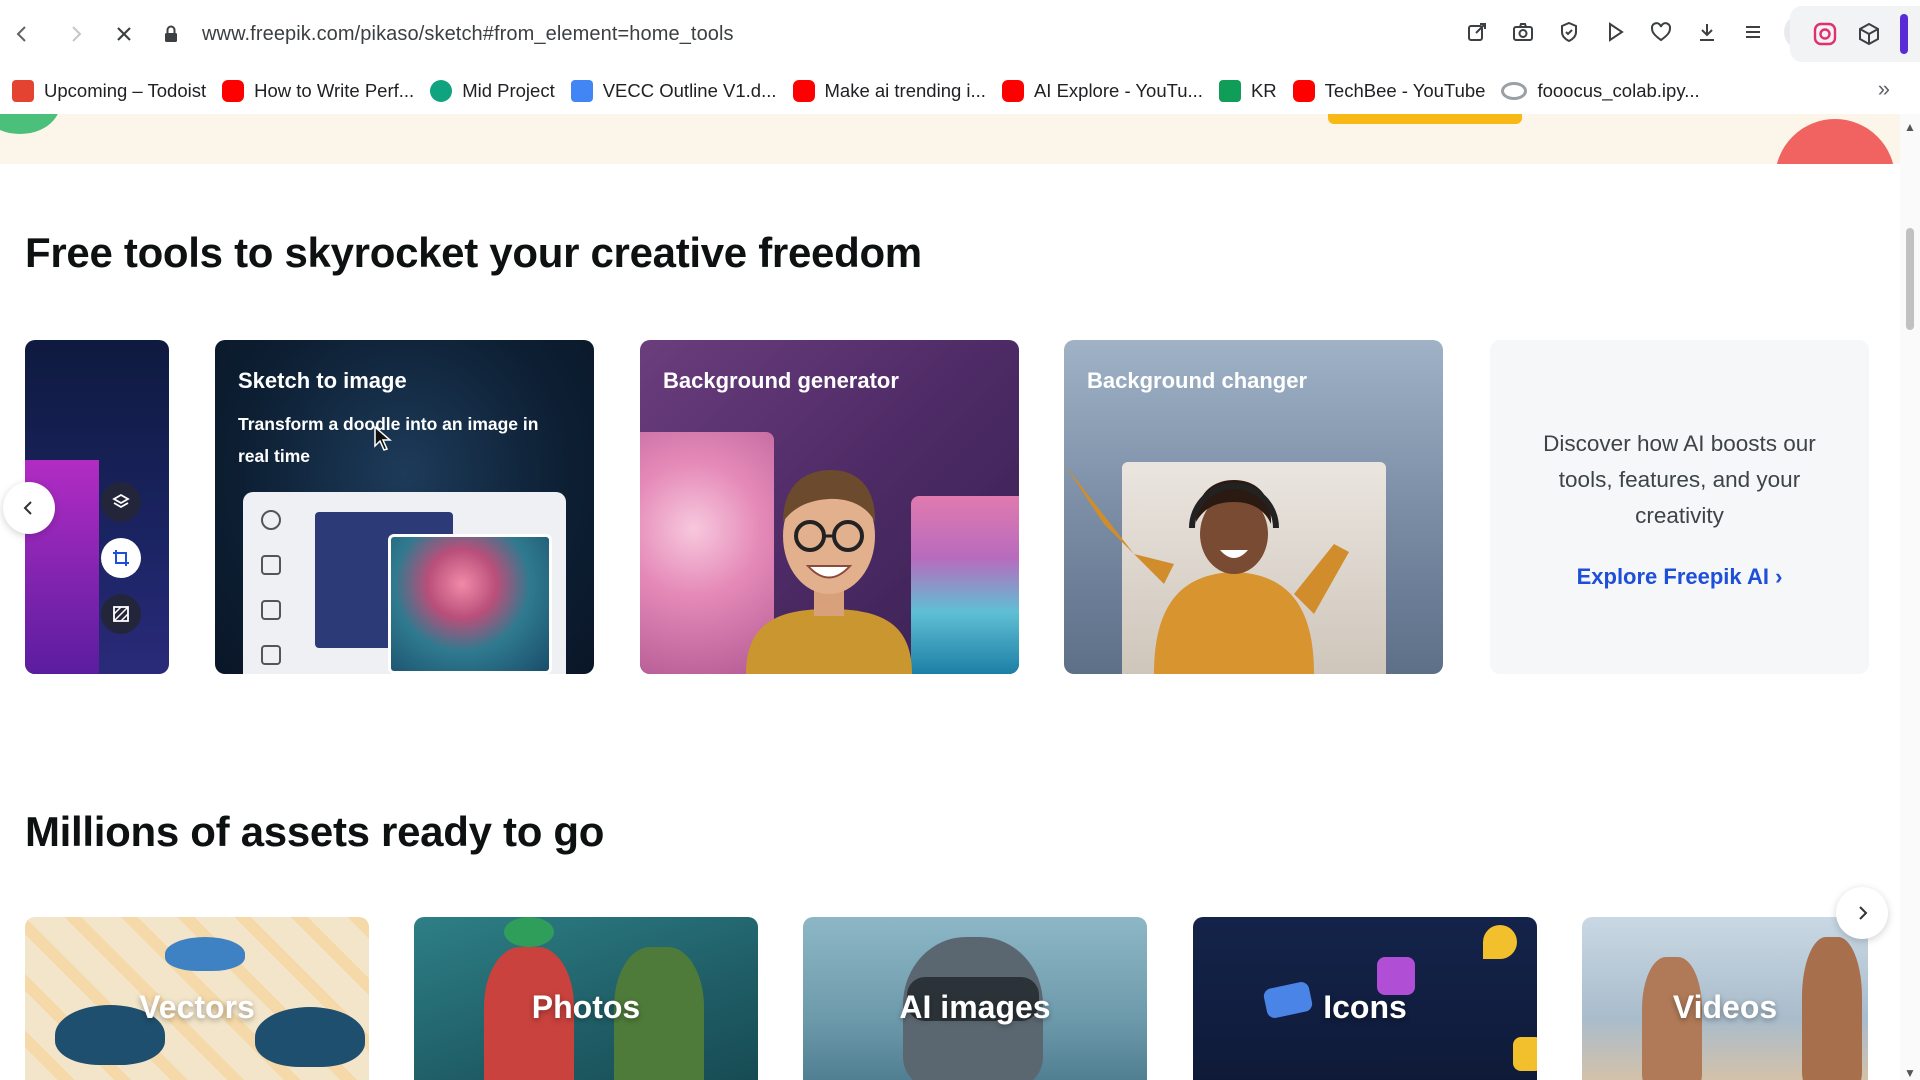 The image size is (1920, 1080). I want to click on list-icon, so click(1753, 32).